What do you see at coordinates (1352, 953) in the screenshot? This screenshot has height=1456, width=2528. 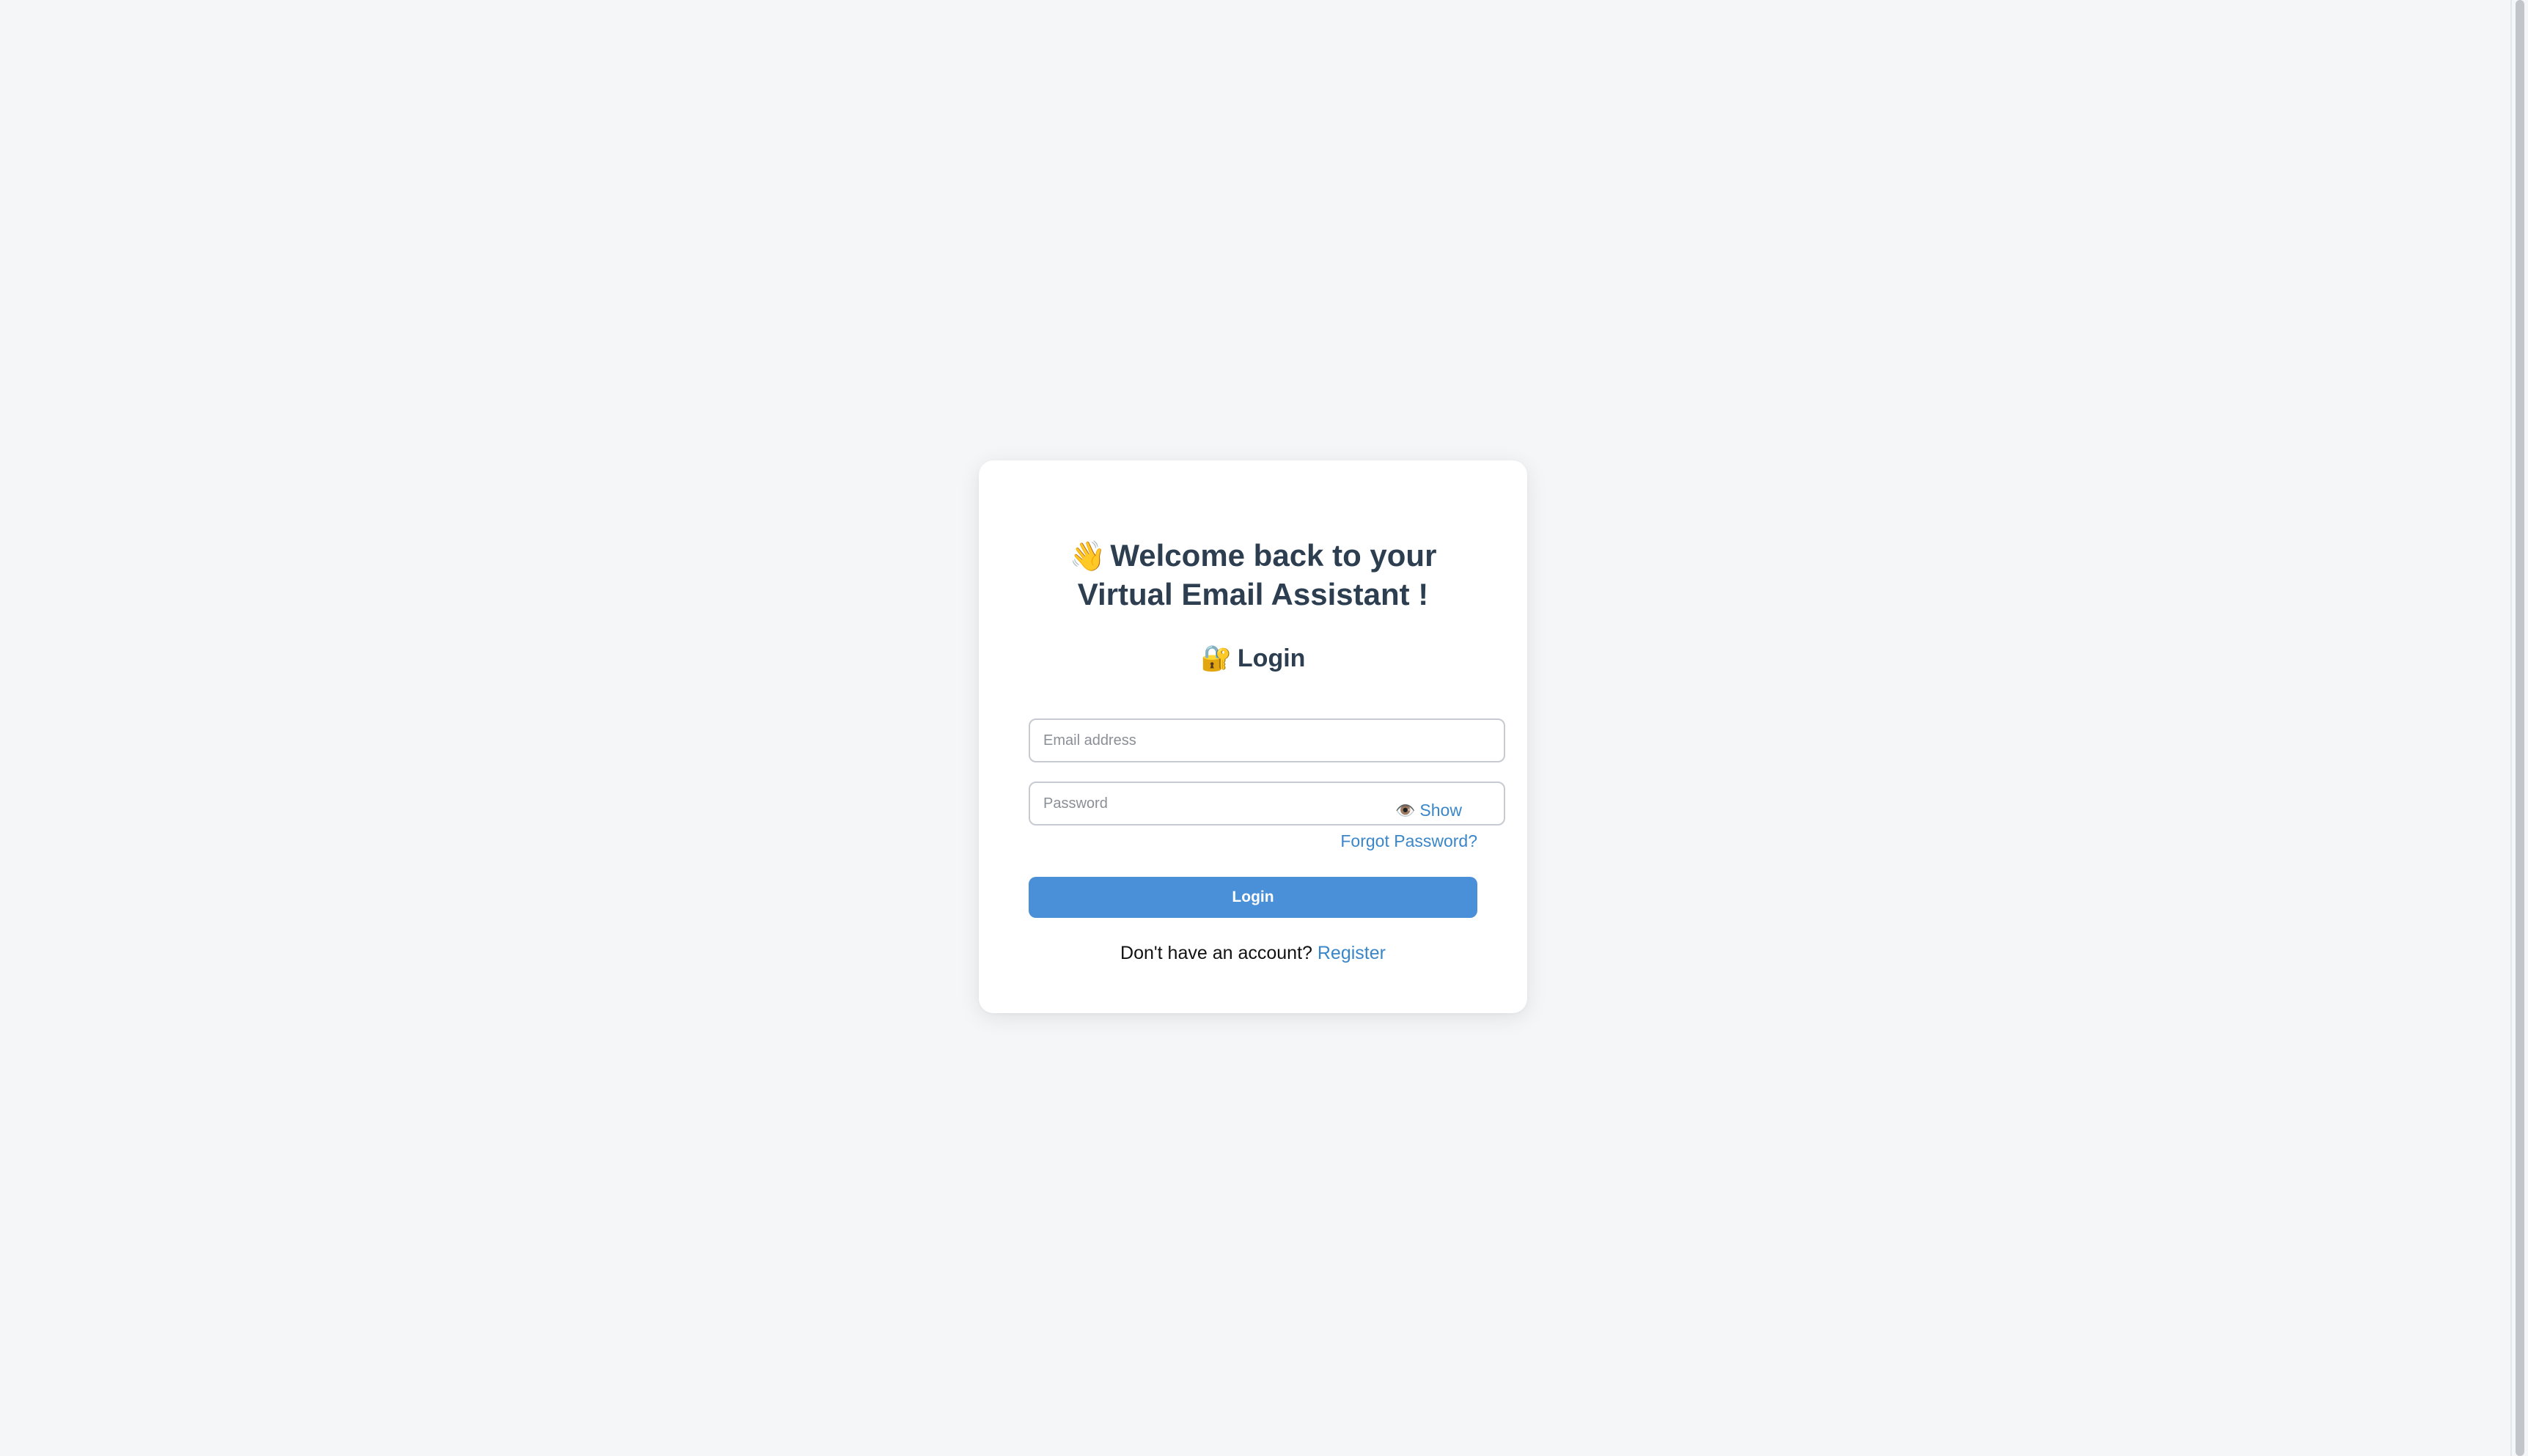 I see `register-link: Register` at bounding box center [1352, 953].